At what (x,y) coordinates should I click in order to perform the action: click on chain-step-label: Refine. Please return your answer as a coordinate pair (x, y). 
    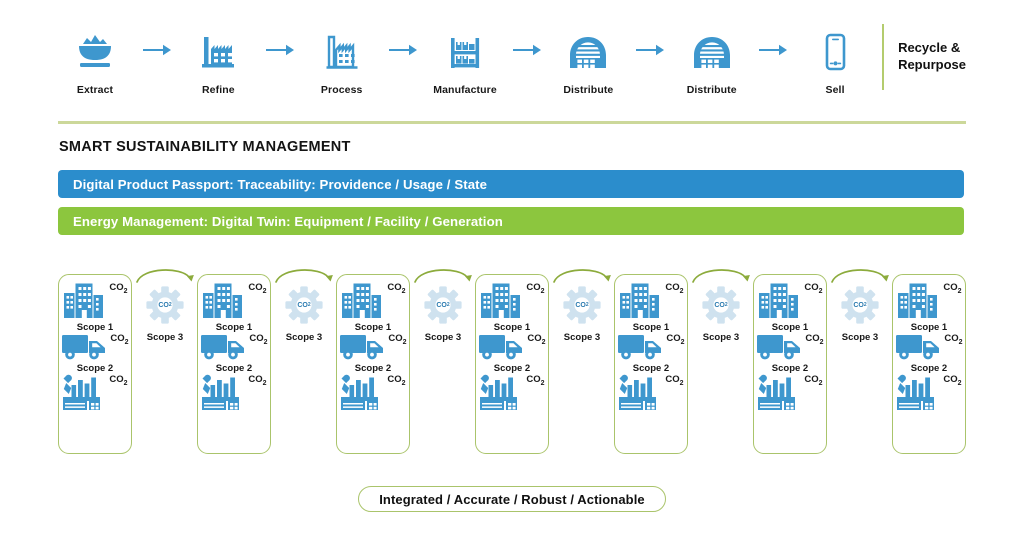
    Looking at the image, I should click on (218, 90).